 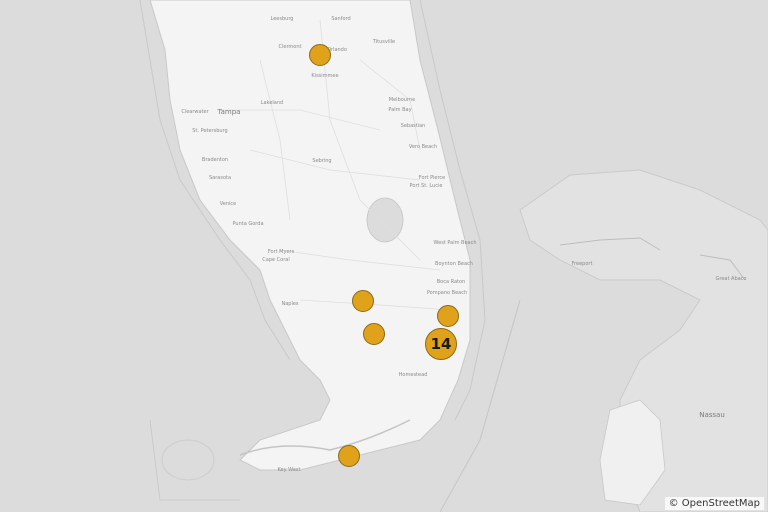 What do you see at coordinates (384, 42) in the screenshot?
I see `map-label: Titusville` at bounding box center [384, 42].